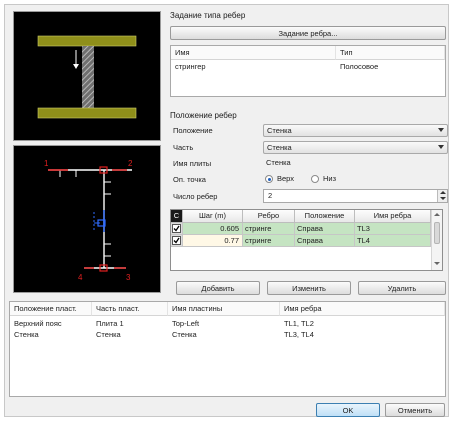  Describe the element at coordinates (227, 323) in the screenshot. I see `list-item: Верхний пояс Плита 1 Top-Left TL1, TL2` at that location.